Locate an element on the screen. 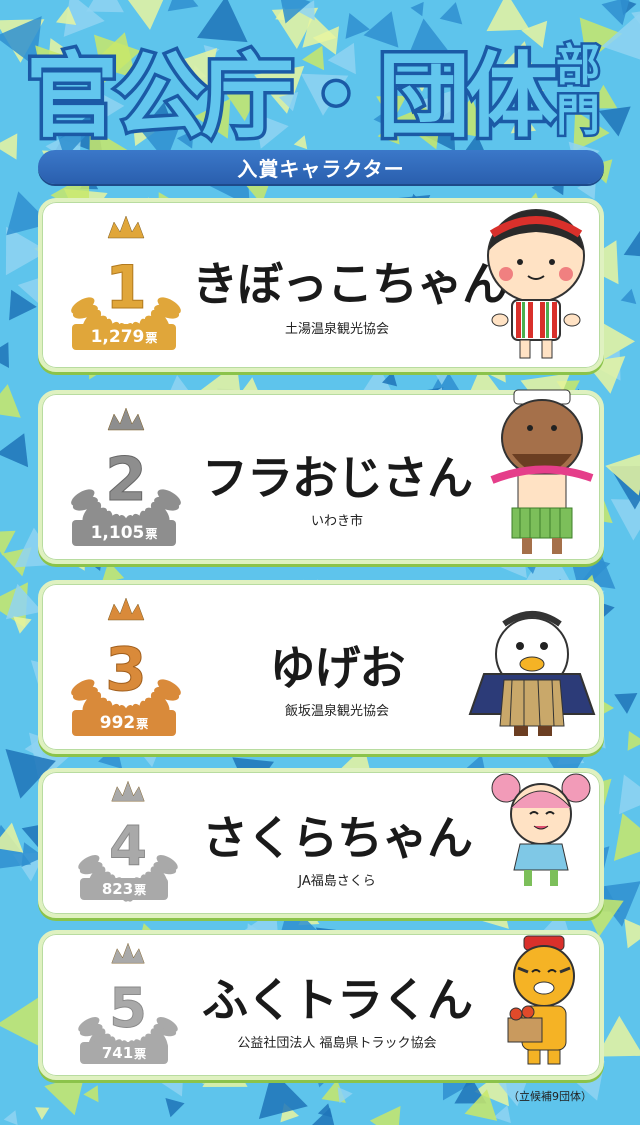 The height and width of the screenshot is (1125, 640). svg-text: 3 is located at coordinates (126, 670).